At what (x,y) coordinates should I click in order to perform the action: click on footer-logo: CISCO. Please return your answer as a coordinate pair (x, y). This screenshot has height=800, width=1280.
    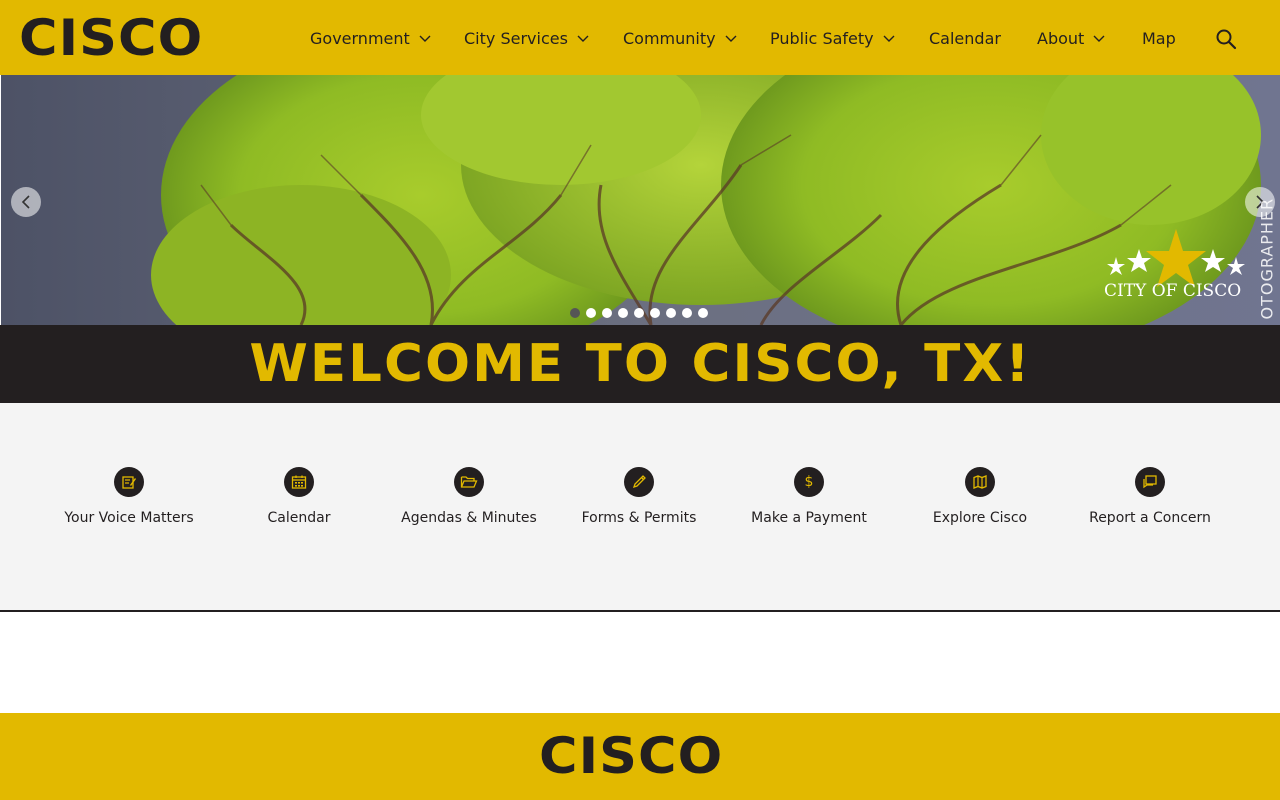
    Looking at the image, I should click on (631, 756).